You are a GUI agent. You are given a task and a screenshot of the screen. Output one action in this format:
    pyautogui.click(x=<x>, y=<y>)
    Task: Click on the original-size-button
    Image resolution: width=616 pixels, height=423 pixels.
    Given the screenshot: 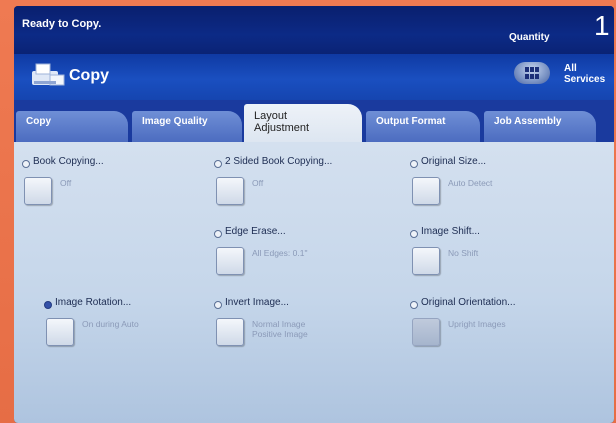 What is the action you would take?
    pyautogui.click(x=426, y=191)
    